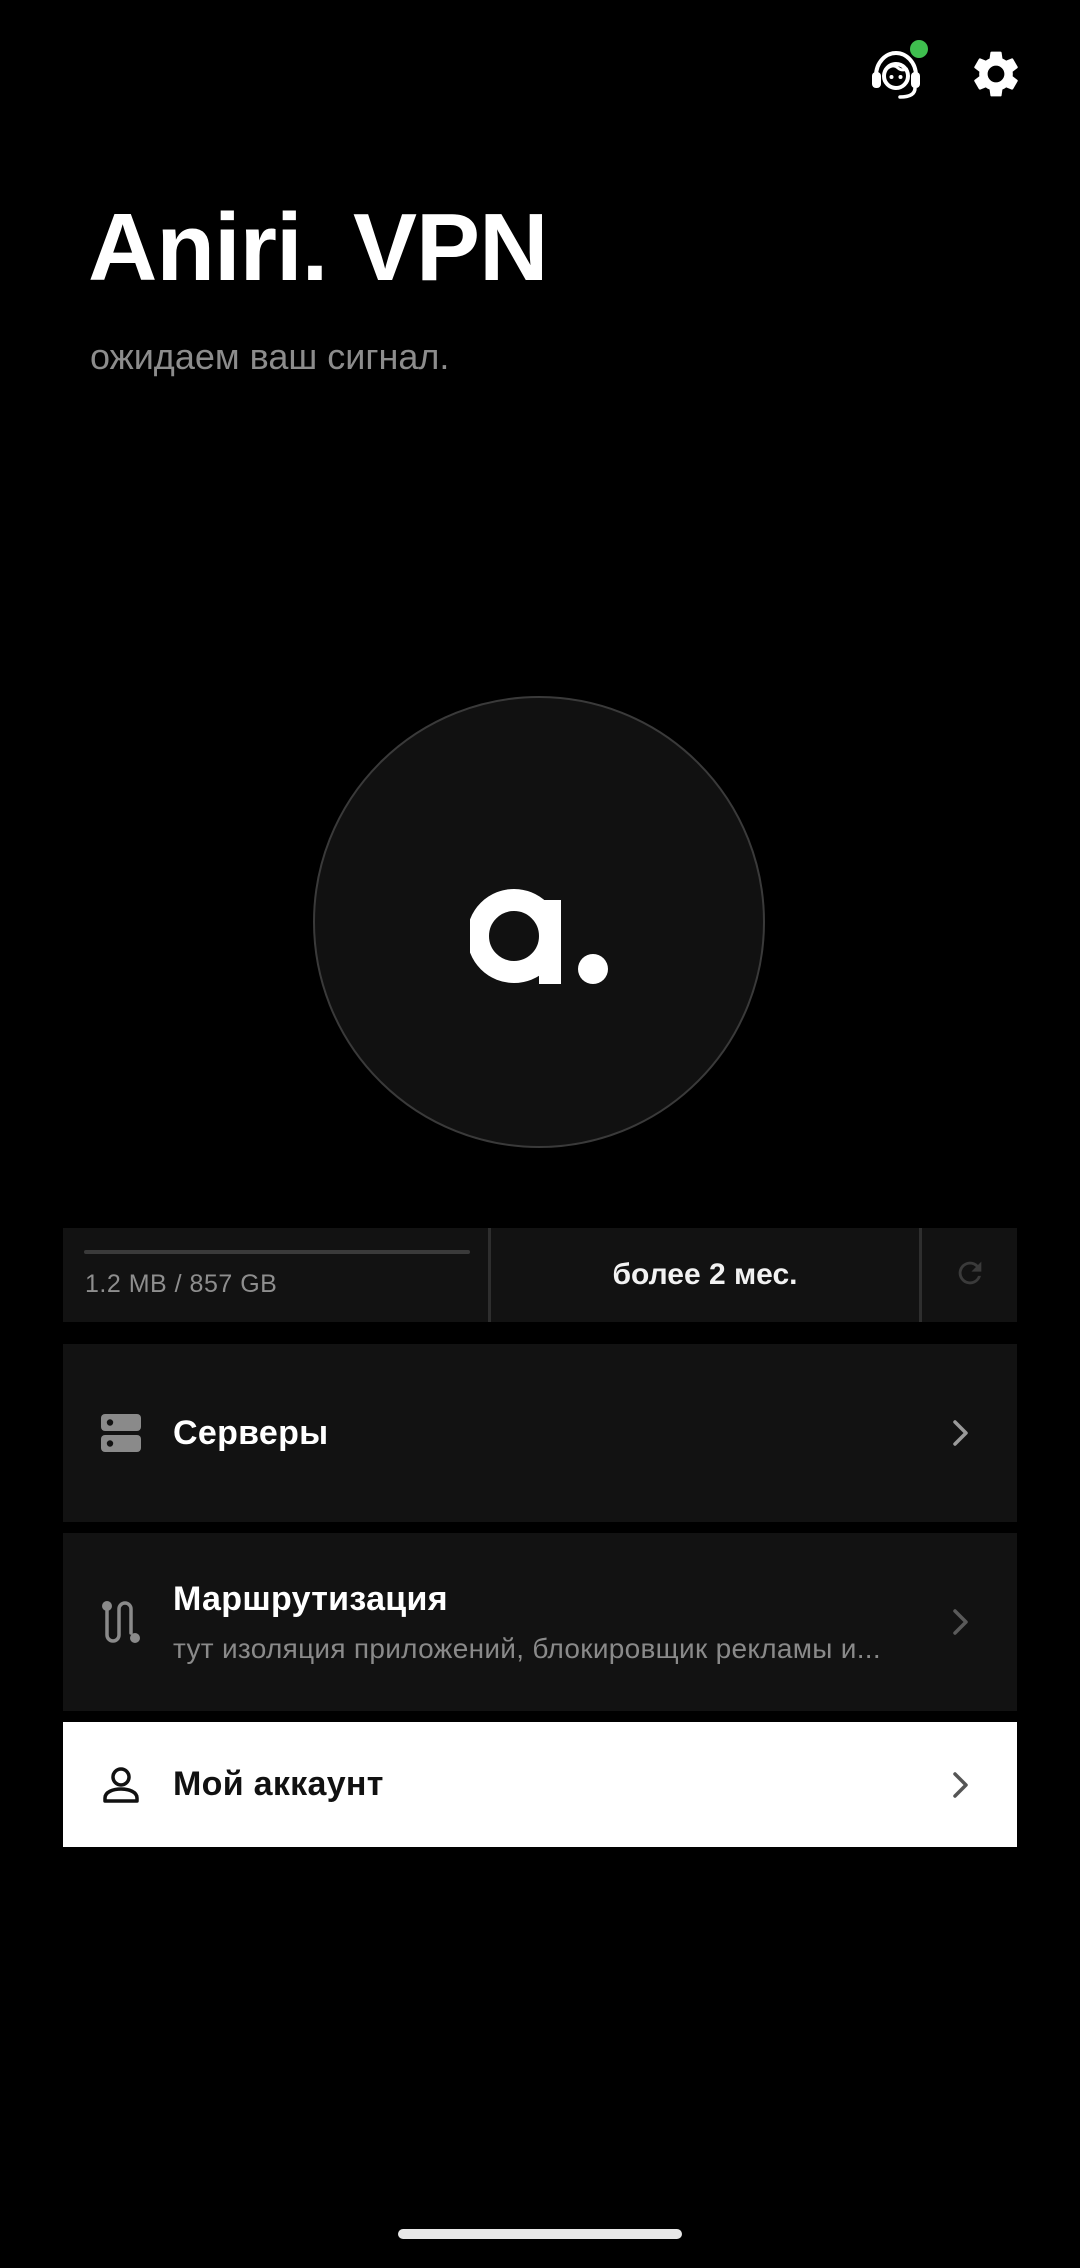  I want to click on online-status-dot, so click(919, 49).